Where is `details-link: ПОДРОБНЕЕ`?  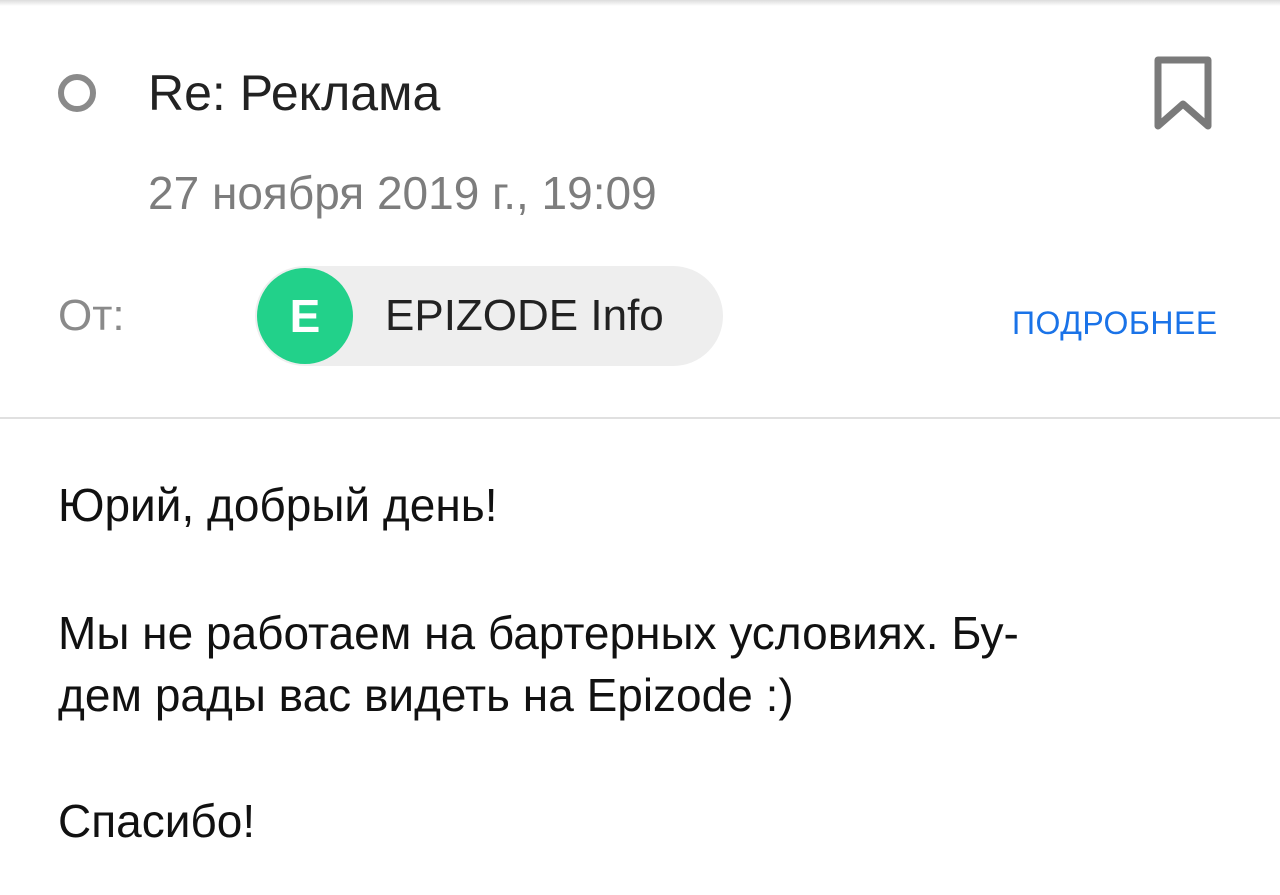 details-link: ПОДРОБНЕЕ is located at coordinates (1115, 323).